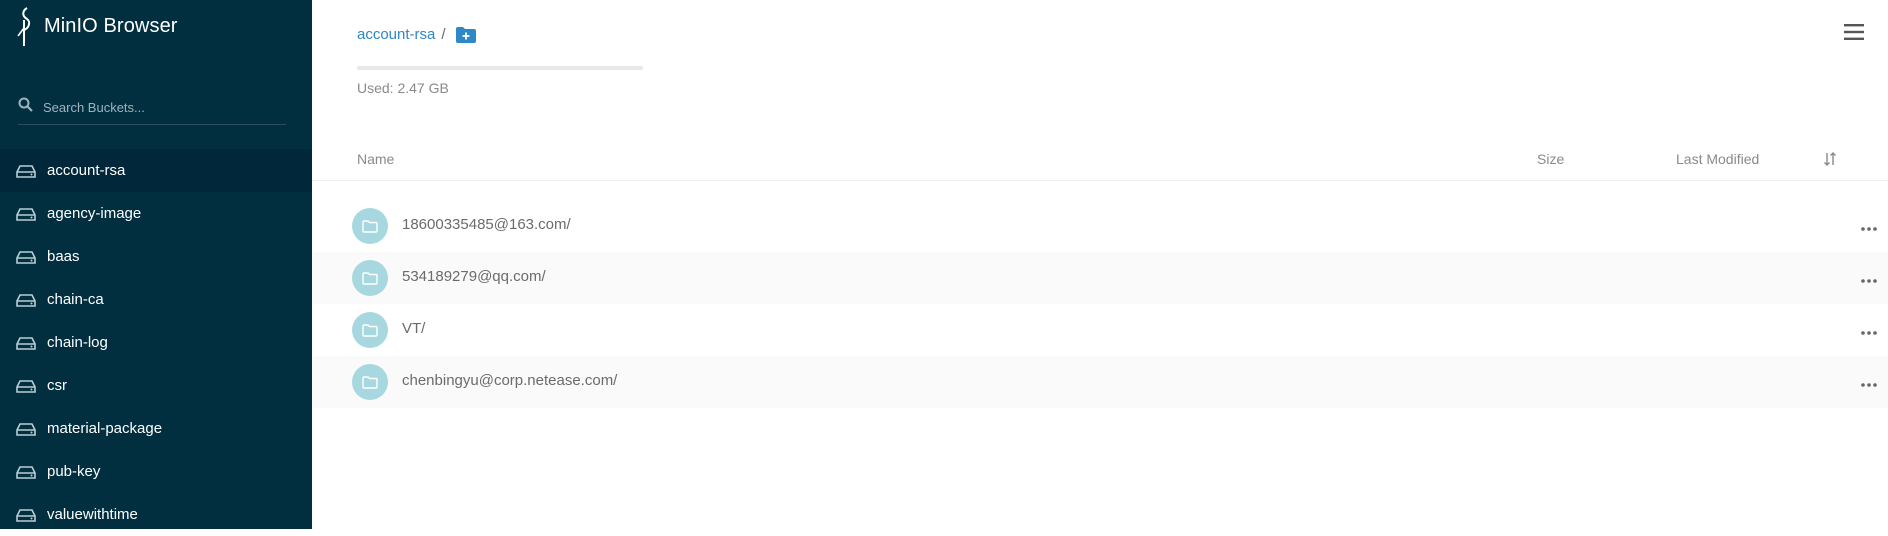 The width and height of the screenshot is (1888, 536). I want to click on column-header-name: Name, so click(375, 159).